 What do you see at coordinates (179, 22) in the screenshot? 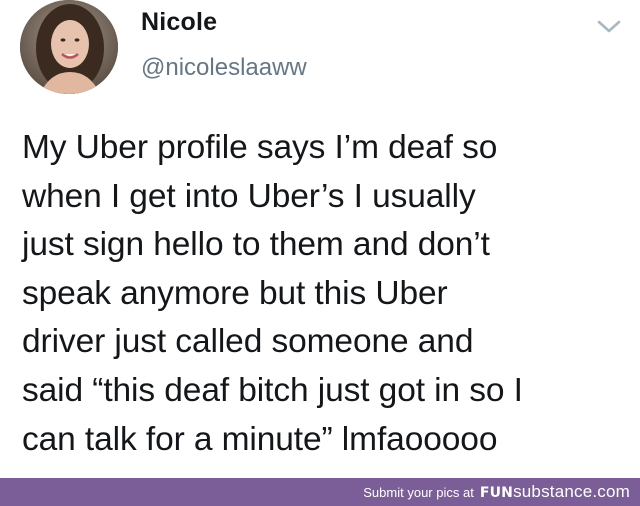
I see `display-name: Nicole` at bounding box center [179, 22].